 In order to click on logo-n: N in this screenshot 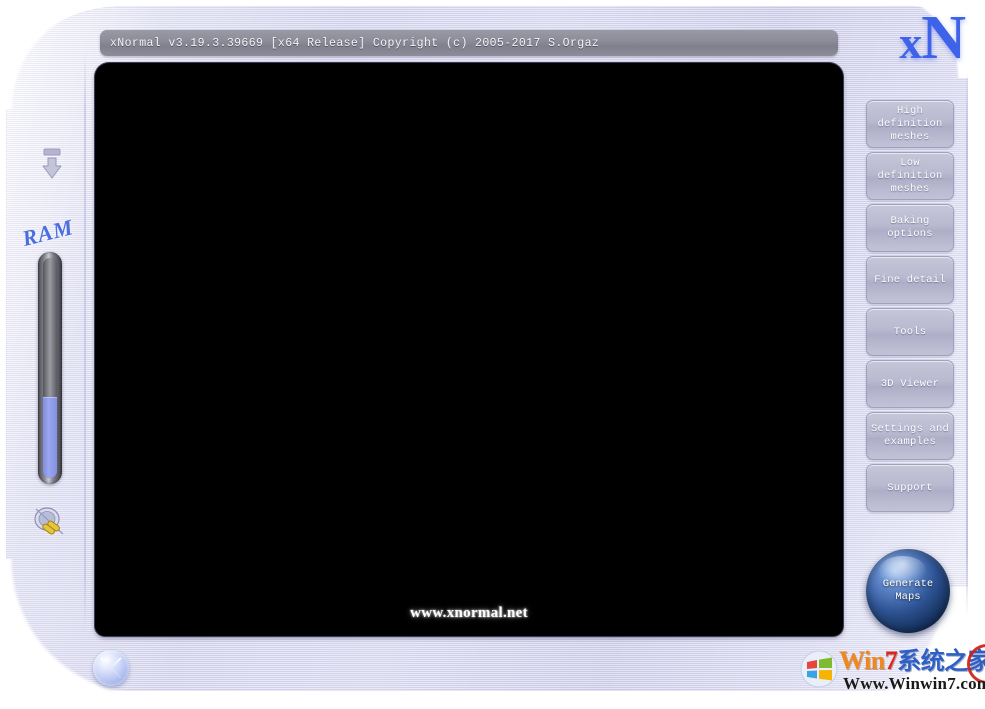, I will do `click(943, 38)`.